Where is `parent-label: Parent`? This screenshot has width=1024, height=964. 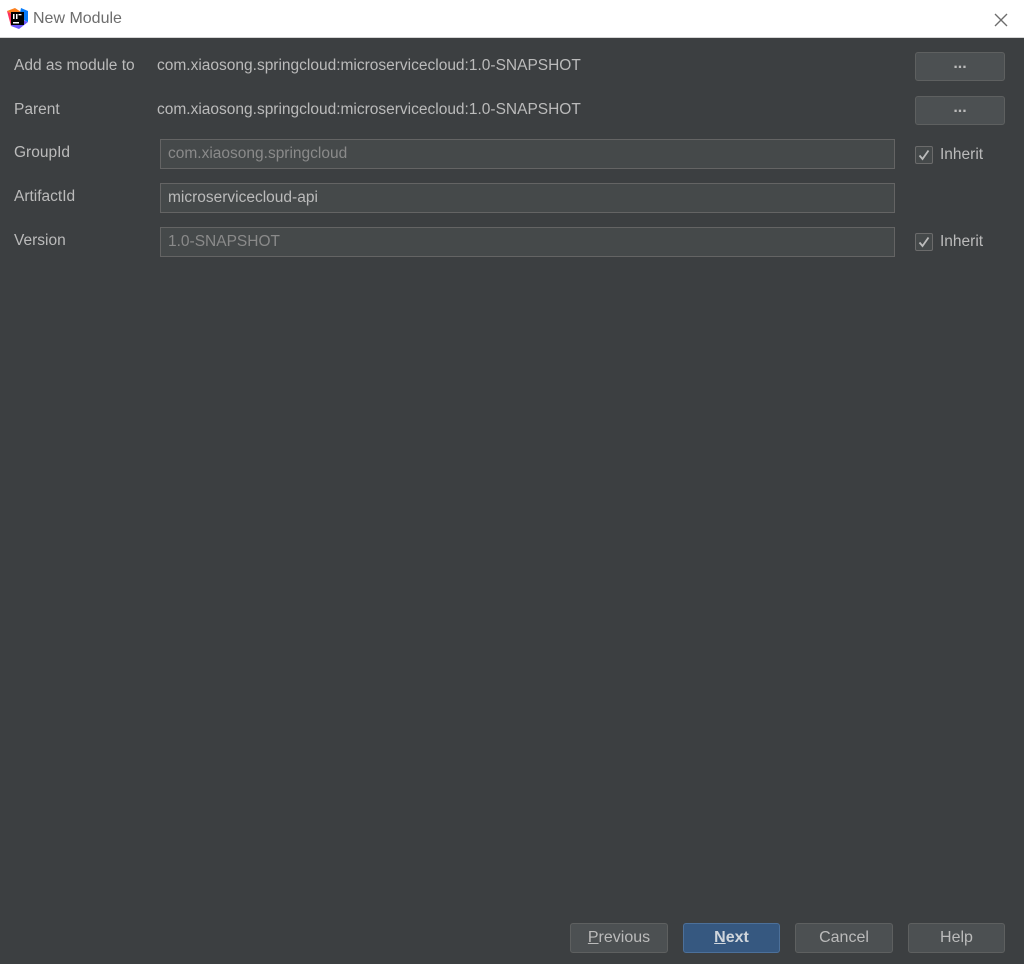
parent-label: Parent is located at coordinates (37, 109).